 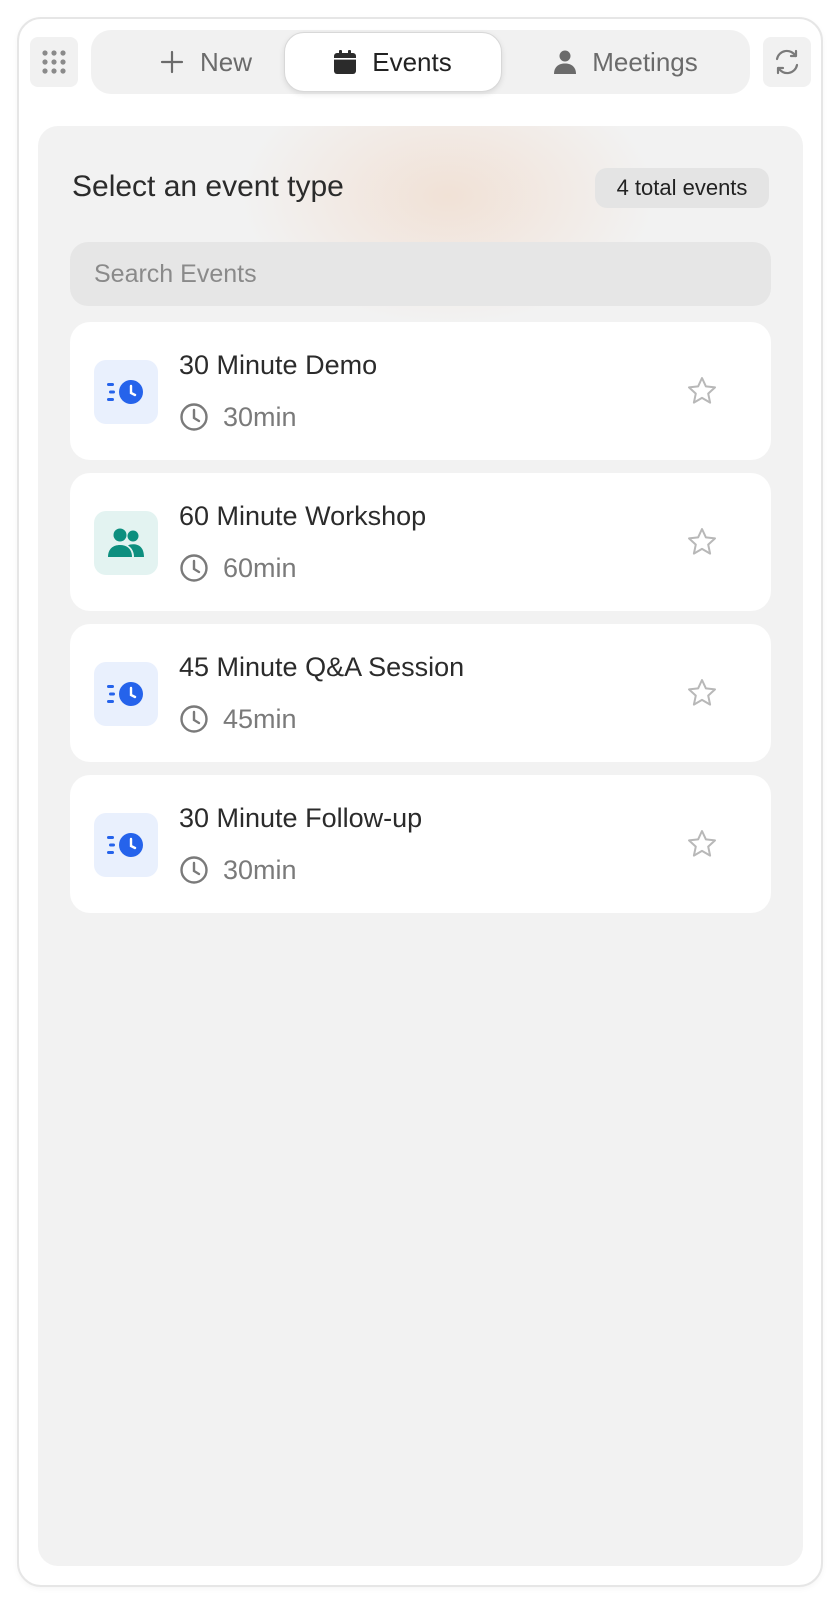 I want to click on apps-grid-icon, so click(x=54, y=62).